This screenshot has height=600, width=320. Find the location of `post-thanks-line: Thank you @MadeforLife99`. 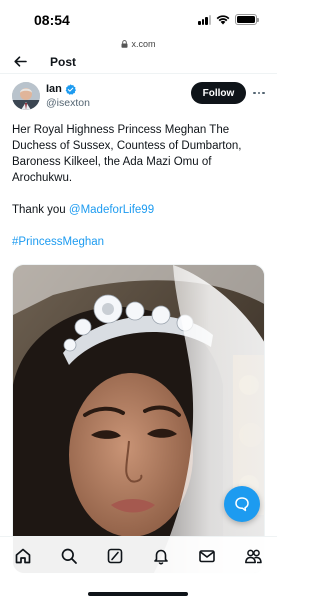

post-thanks-line: Thank you @MadeforLife99 is located at coordinates (138, 210).